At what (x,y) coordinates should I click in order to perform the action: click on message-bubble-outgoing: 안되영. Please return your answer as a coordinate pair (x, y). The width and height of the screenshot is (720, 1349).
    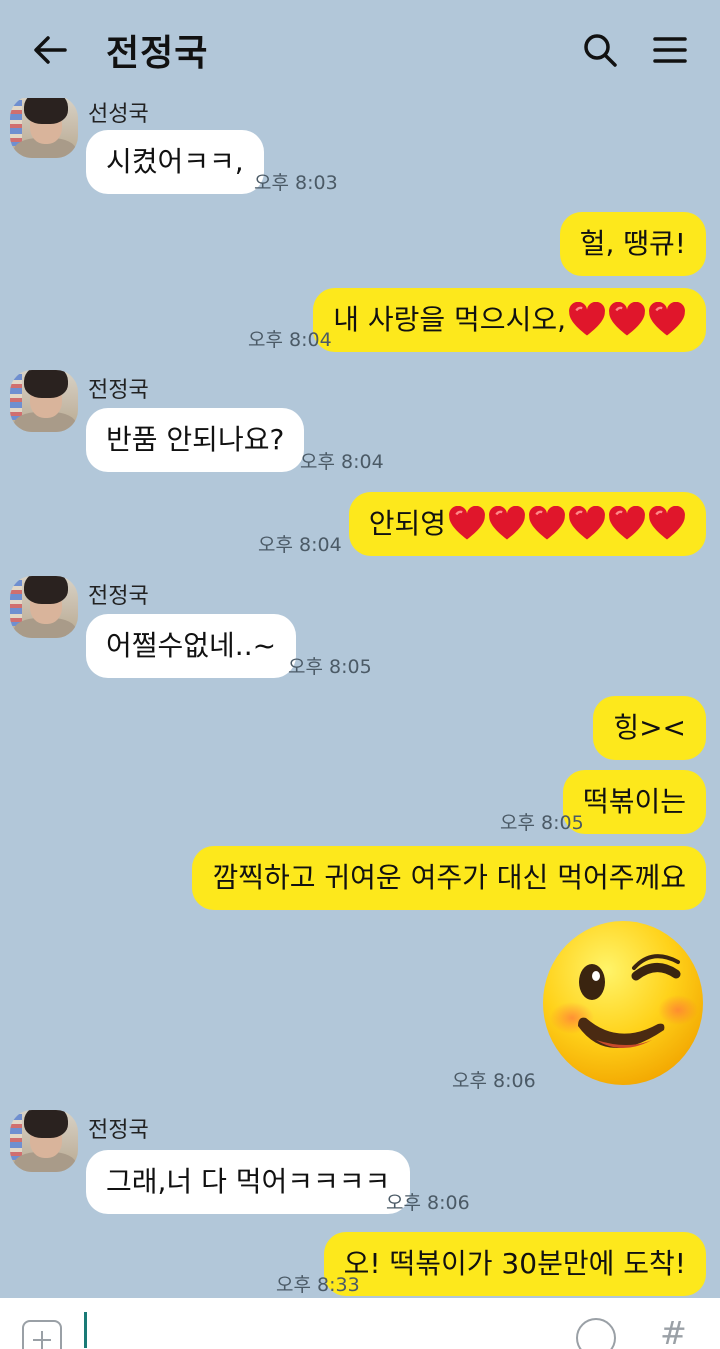
    Looking at the image, I should click on (527, 524).